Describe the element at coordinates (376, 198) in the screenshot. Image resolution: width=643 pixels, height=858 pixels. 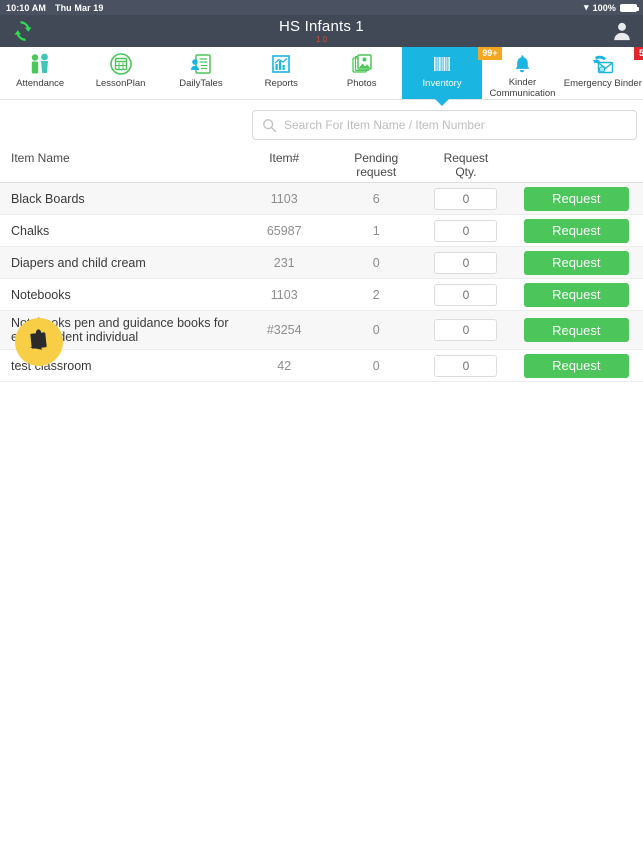
I see `cell-pending-request: 6` at that location.